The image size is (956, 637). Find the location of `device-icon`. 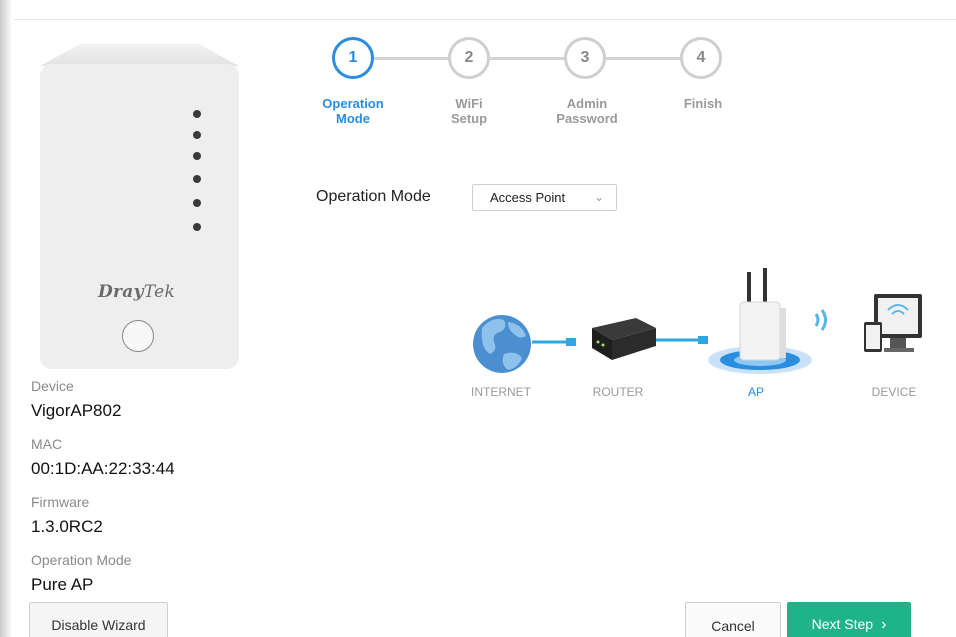

device-icon is located at coordinates (893, 323).